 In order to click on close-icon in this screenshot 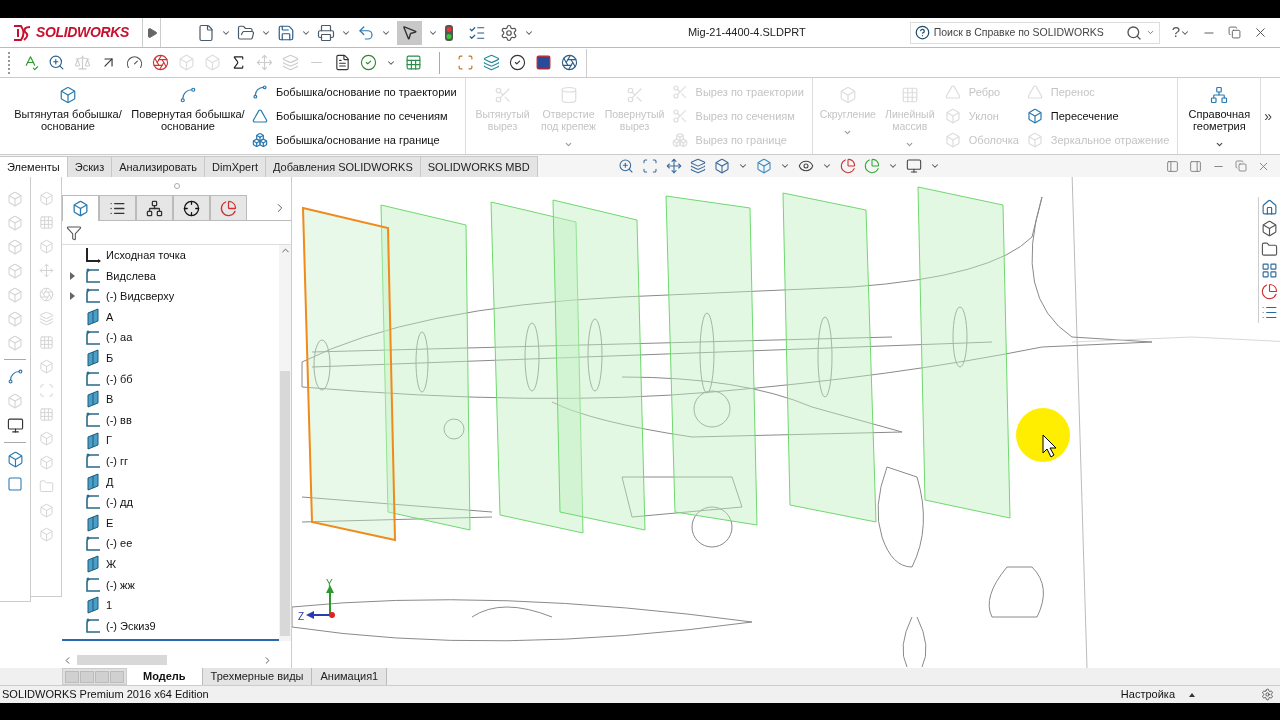, I will do `click(1260, 32)`.